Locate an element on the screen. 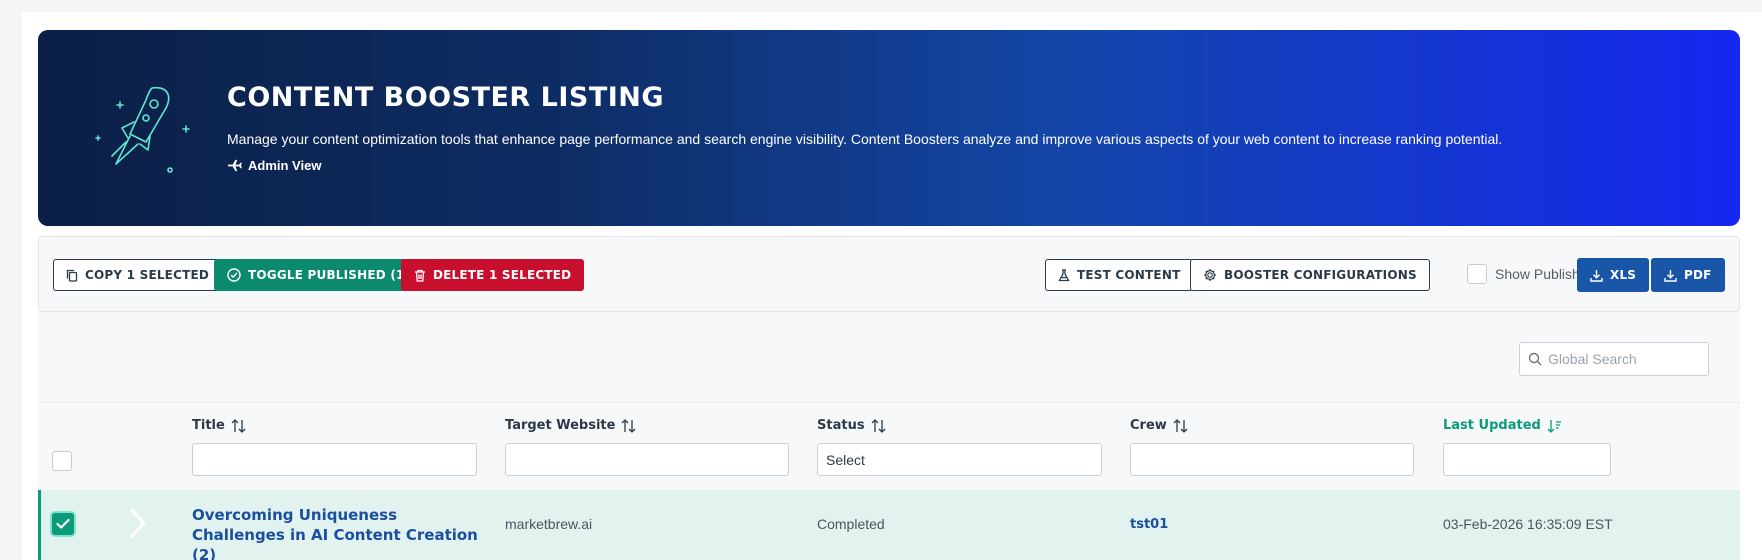  column-header-crew: Crew is located at coordinates (1159, 425).